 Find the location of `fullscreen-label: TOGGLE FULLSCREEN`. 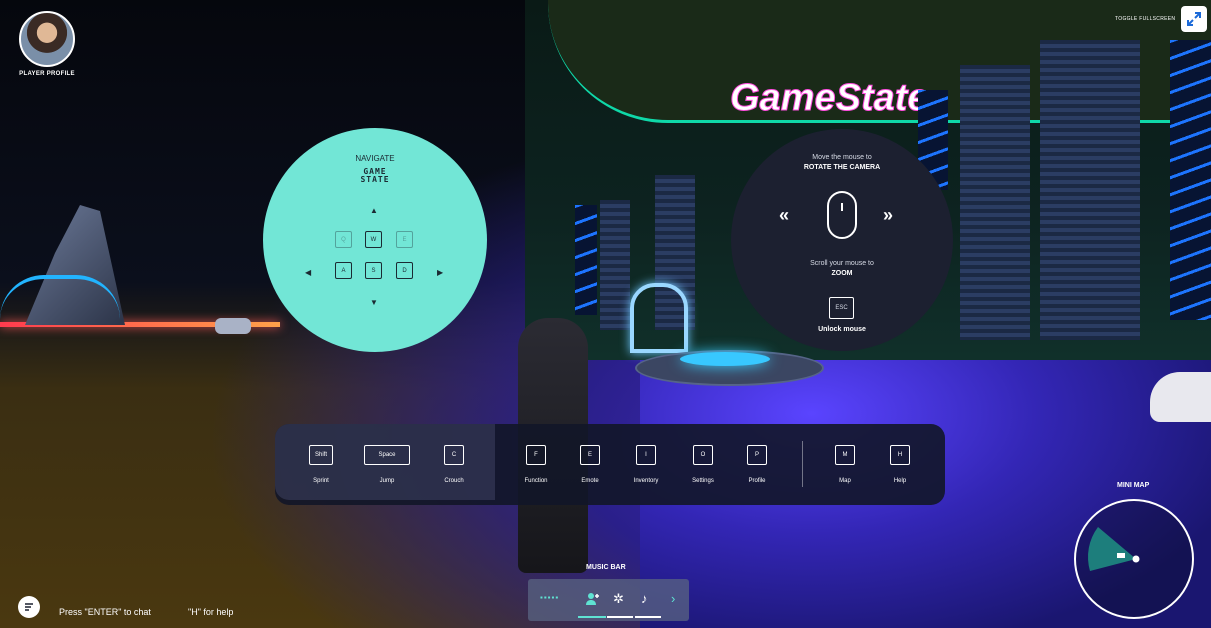

fullscreen-label: TOGGLE FULLSCREEN is located at coordinates (1145, 19).